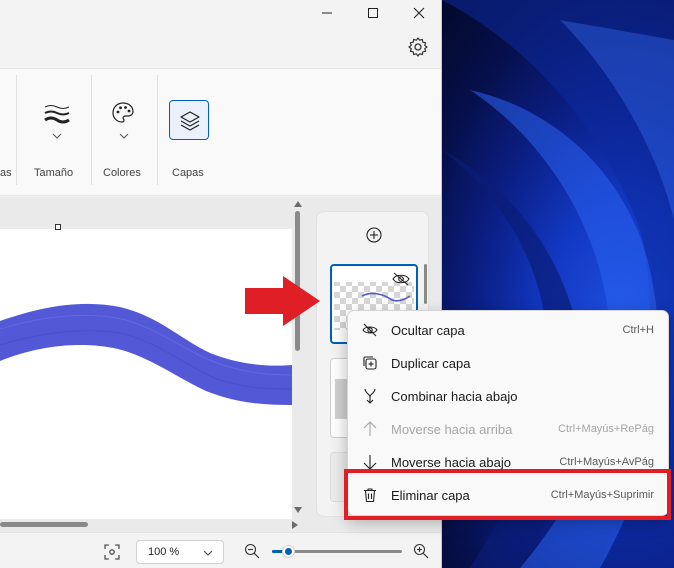 Image resolution: width=674 pixels, height=568 pixels. I want to click on menu-item-move-up: Moverse hacia arriba Ctrl+Mayús+RePág, so click(509, 429).